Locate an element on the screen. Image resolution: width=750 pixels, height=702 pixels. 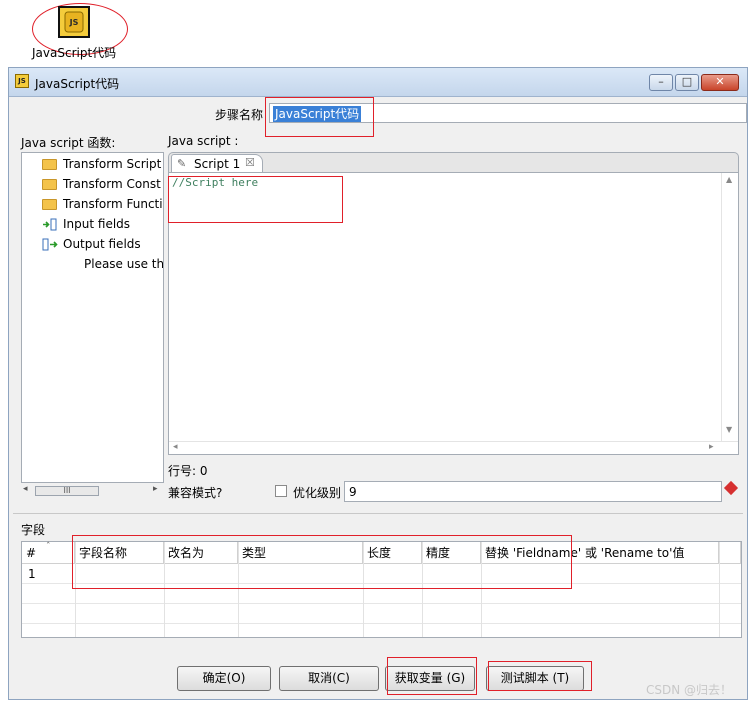
watermark: CSDN @归去！ is located at coordinates (689, 690).